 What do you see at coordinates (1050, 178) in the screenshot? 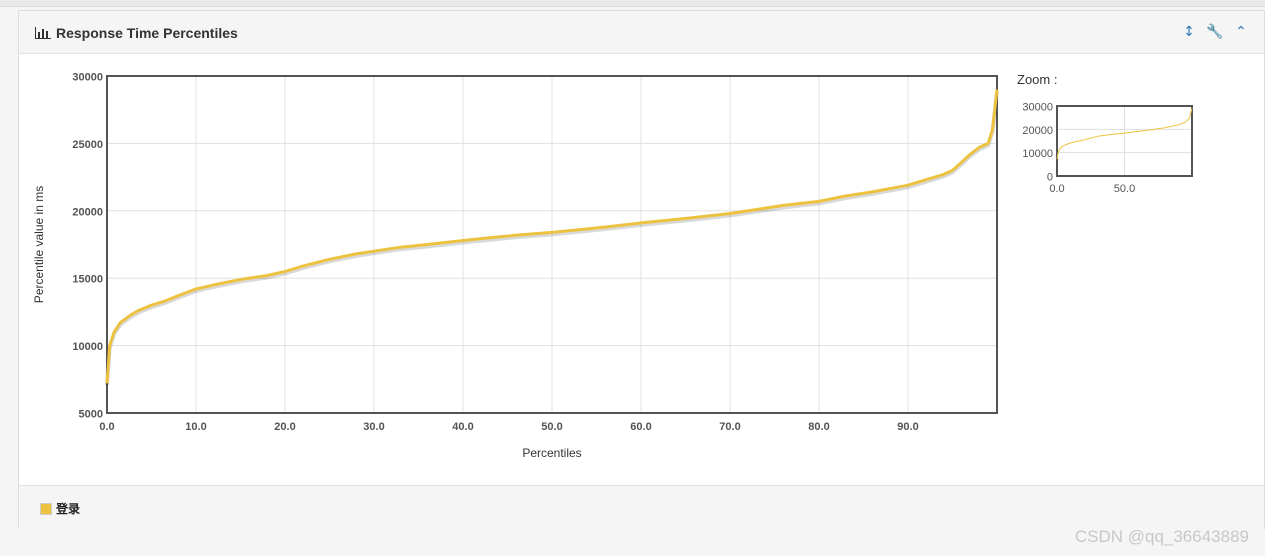
I see `y-tick-label: 0` at bounding box center [1050, 178].